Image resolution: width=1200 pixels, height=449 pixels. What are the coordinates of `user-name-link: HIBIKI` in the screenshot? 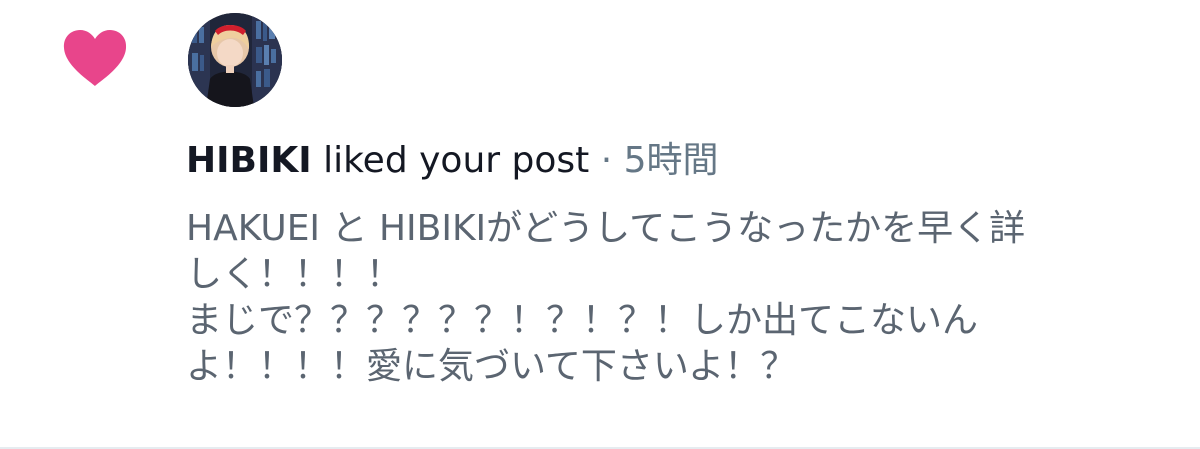 It's located at (249, 160).